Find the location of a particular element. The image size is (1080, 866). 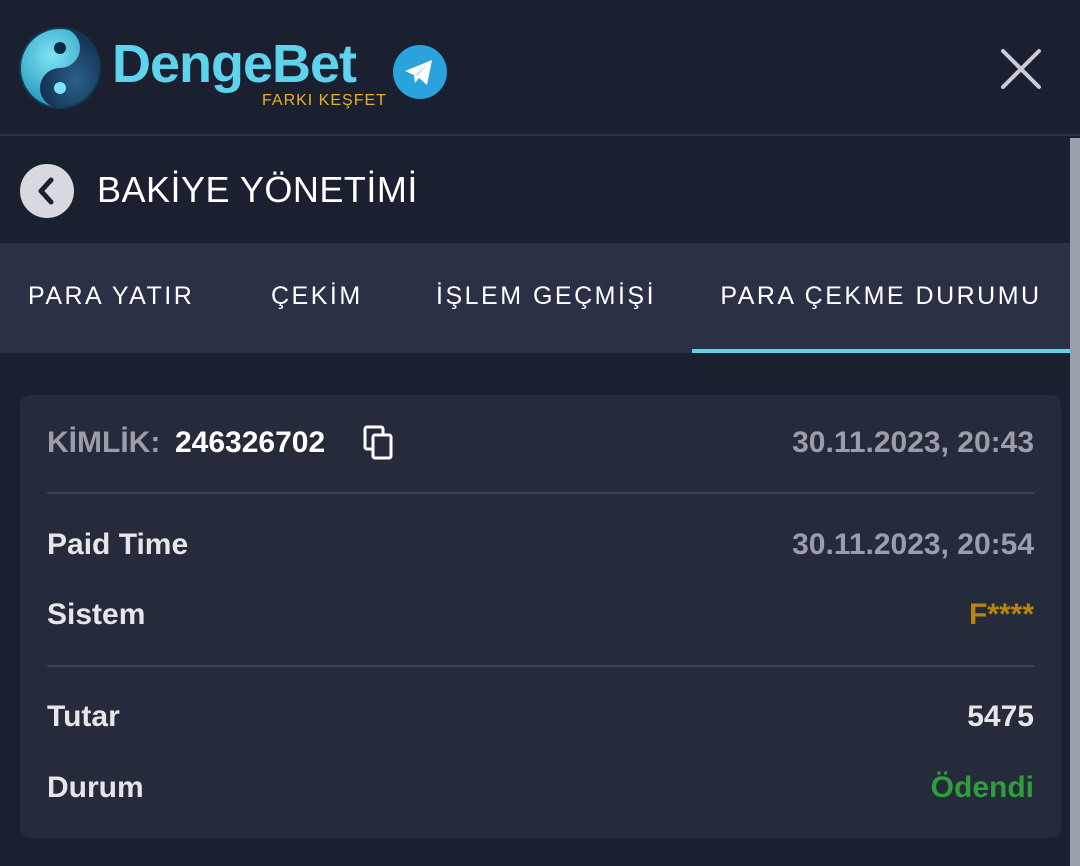

status-badge: Ödendi is located at coordinates (982, 787).